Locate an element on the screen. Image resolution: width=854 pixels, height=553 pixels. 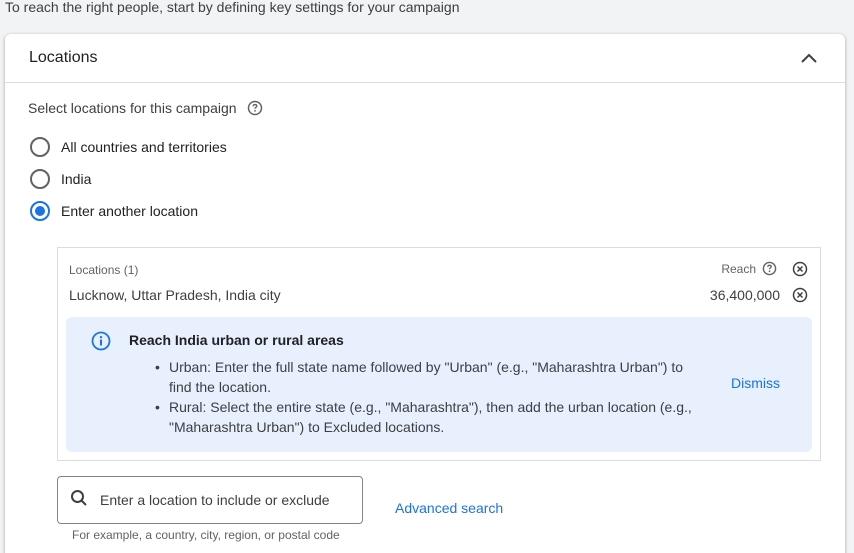
radio-button-selected is located at coordinates (40, 211).